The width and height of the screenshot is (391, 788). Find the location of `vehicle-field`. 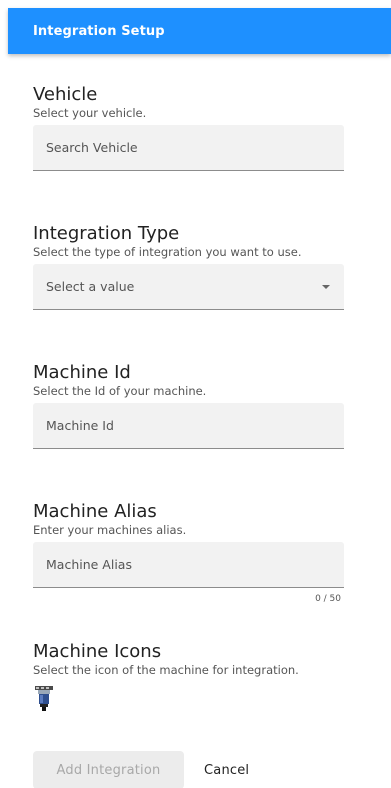

vehicle-field is located at coordinates (188, 148).